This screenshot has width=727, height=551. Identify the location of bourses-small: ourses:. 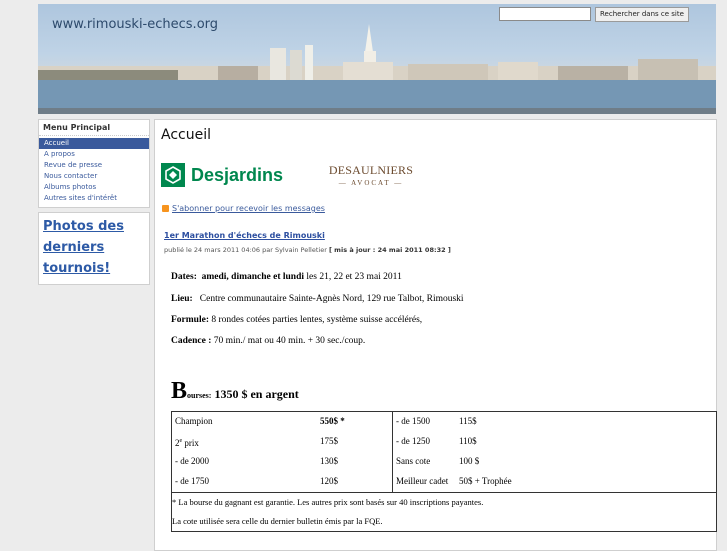
(199, 395).